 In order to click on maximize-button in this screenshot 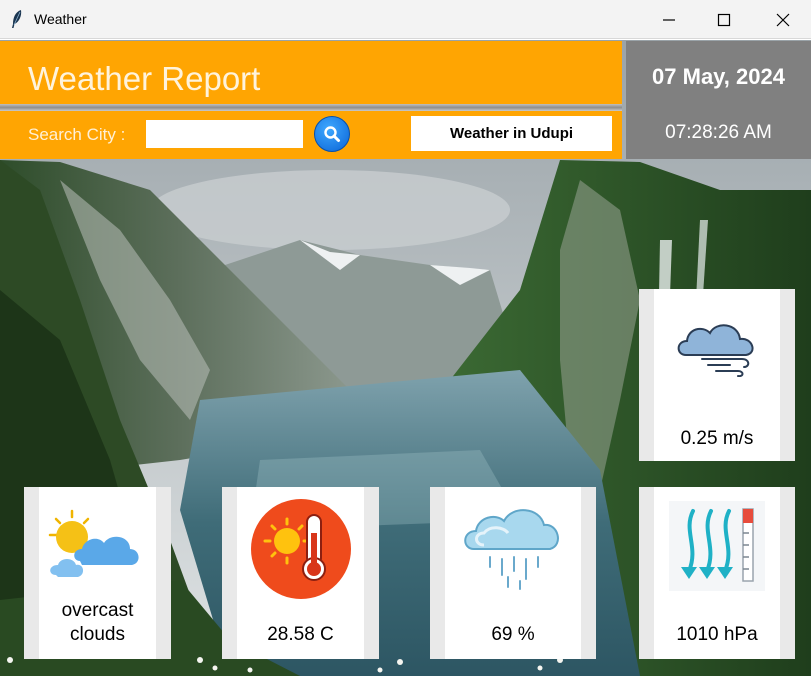, I will do `click(724, 19)`.